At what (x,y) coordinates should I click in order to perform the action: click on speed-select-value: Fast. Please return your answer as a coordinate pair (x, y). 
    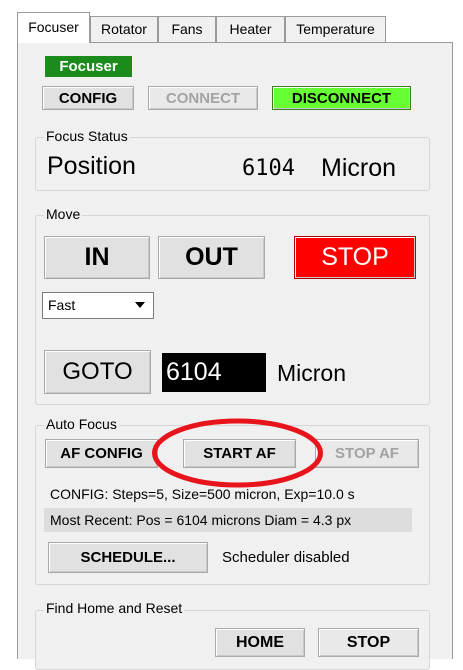
    Looking at the image, I should click on (62, 305).